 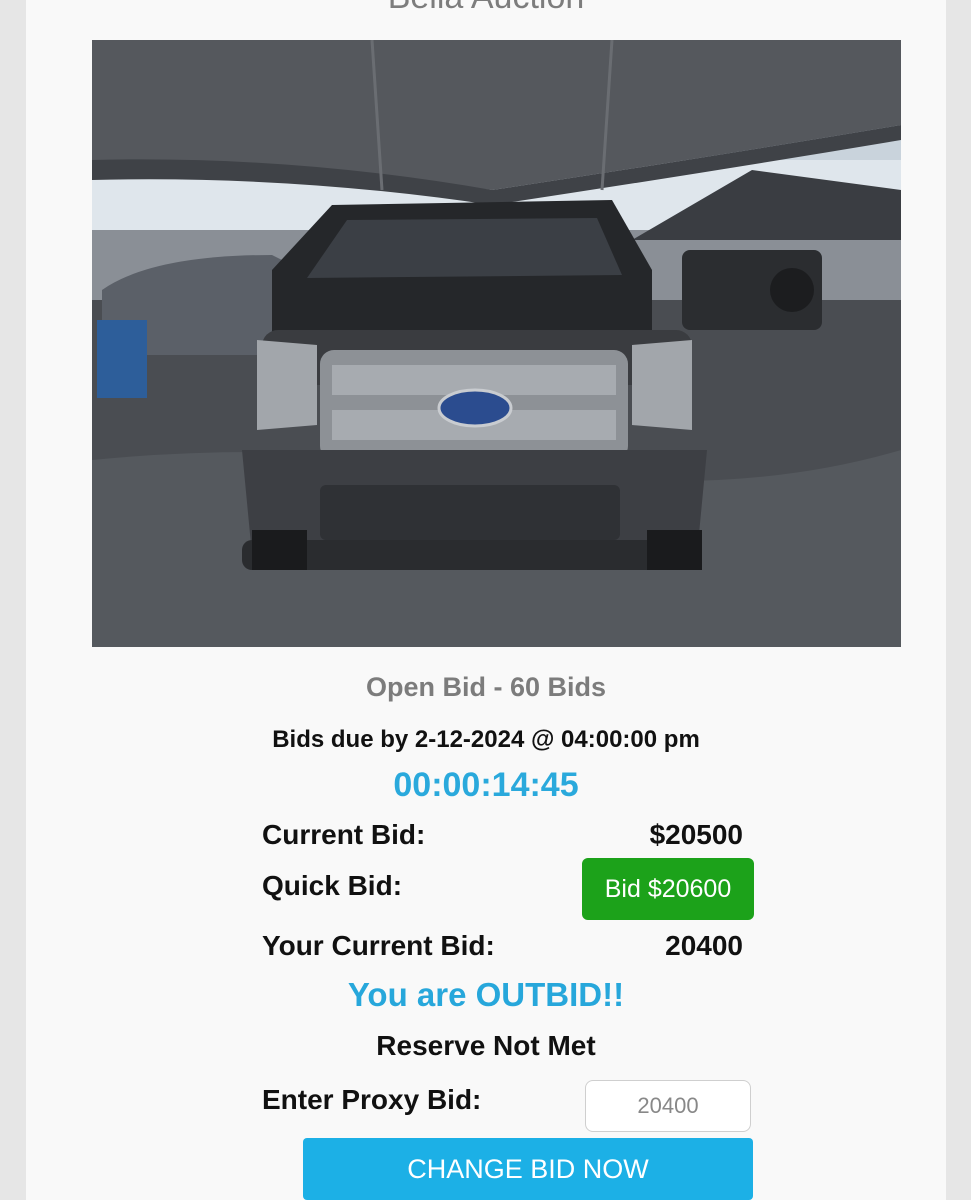 What do you see at coordinates (378, 945) in the screenshot?
I see `your-current-bid-label: Your Current Bid:` at bounding box center [378, 945].